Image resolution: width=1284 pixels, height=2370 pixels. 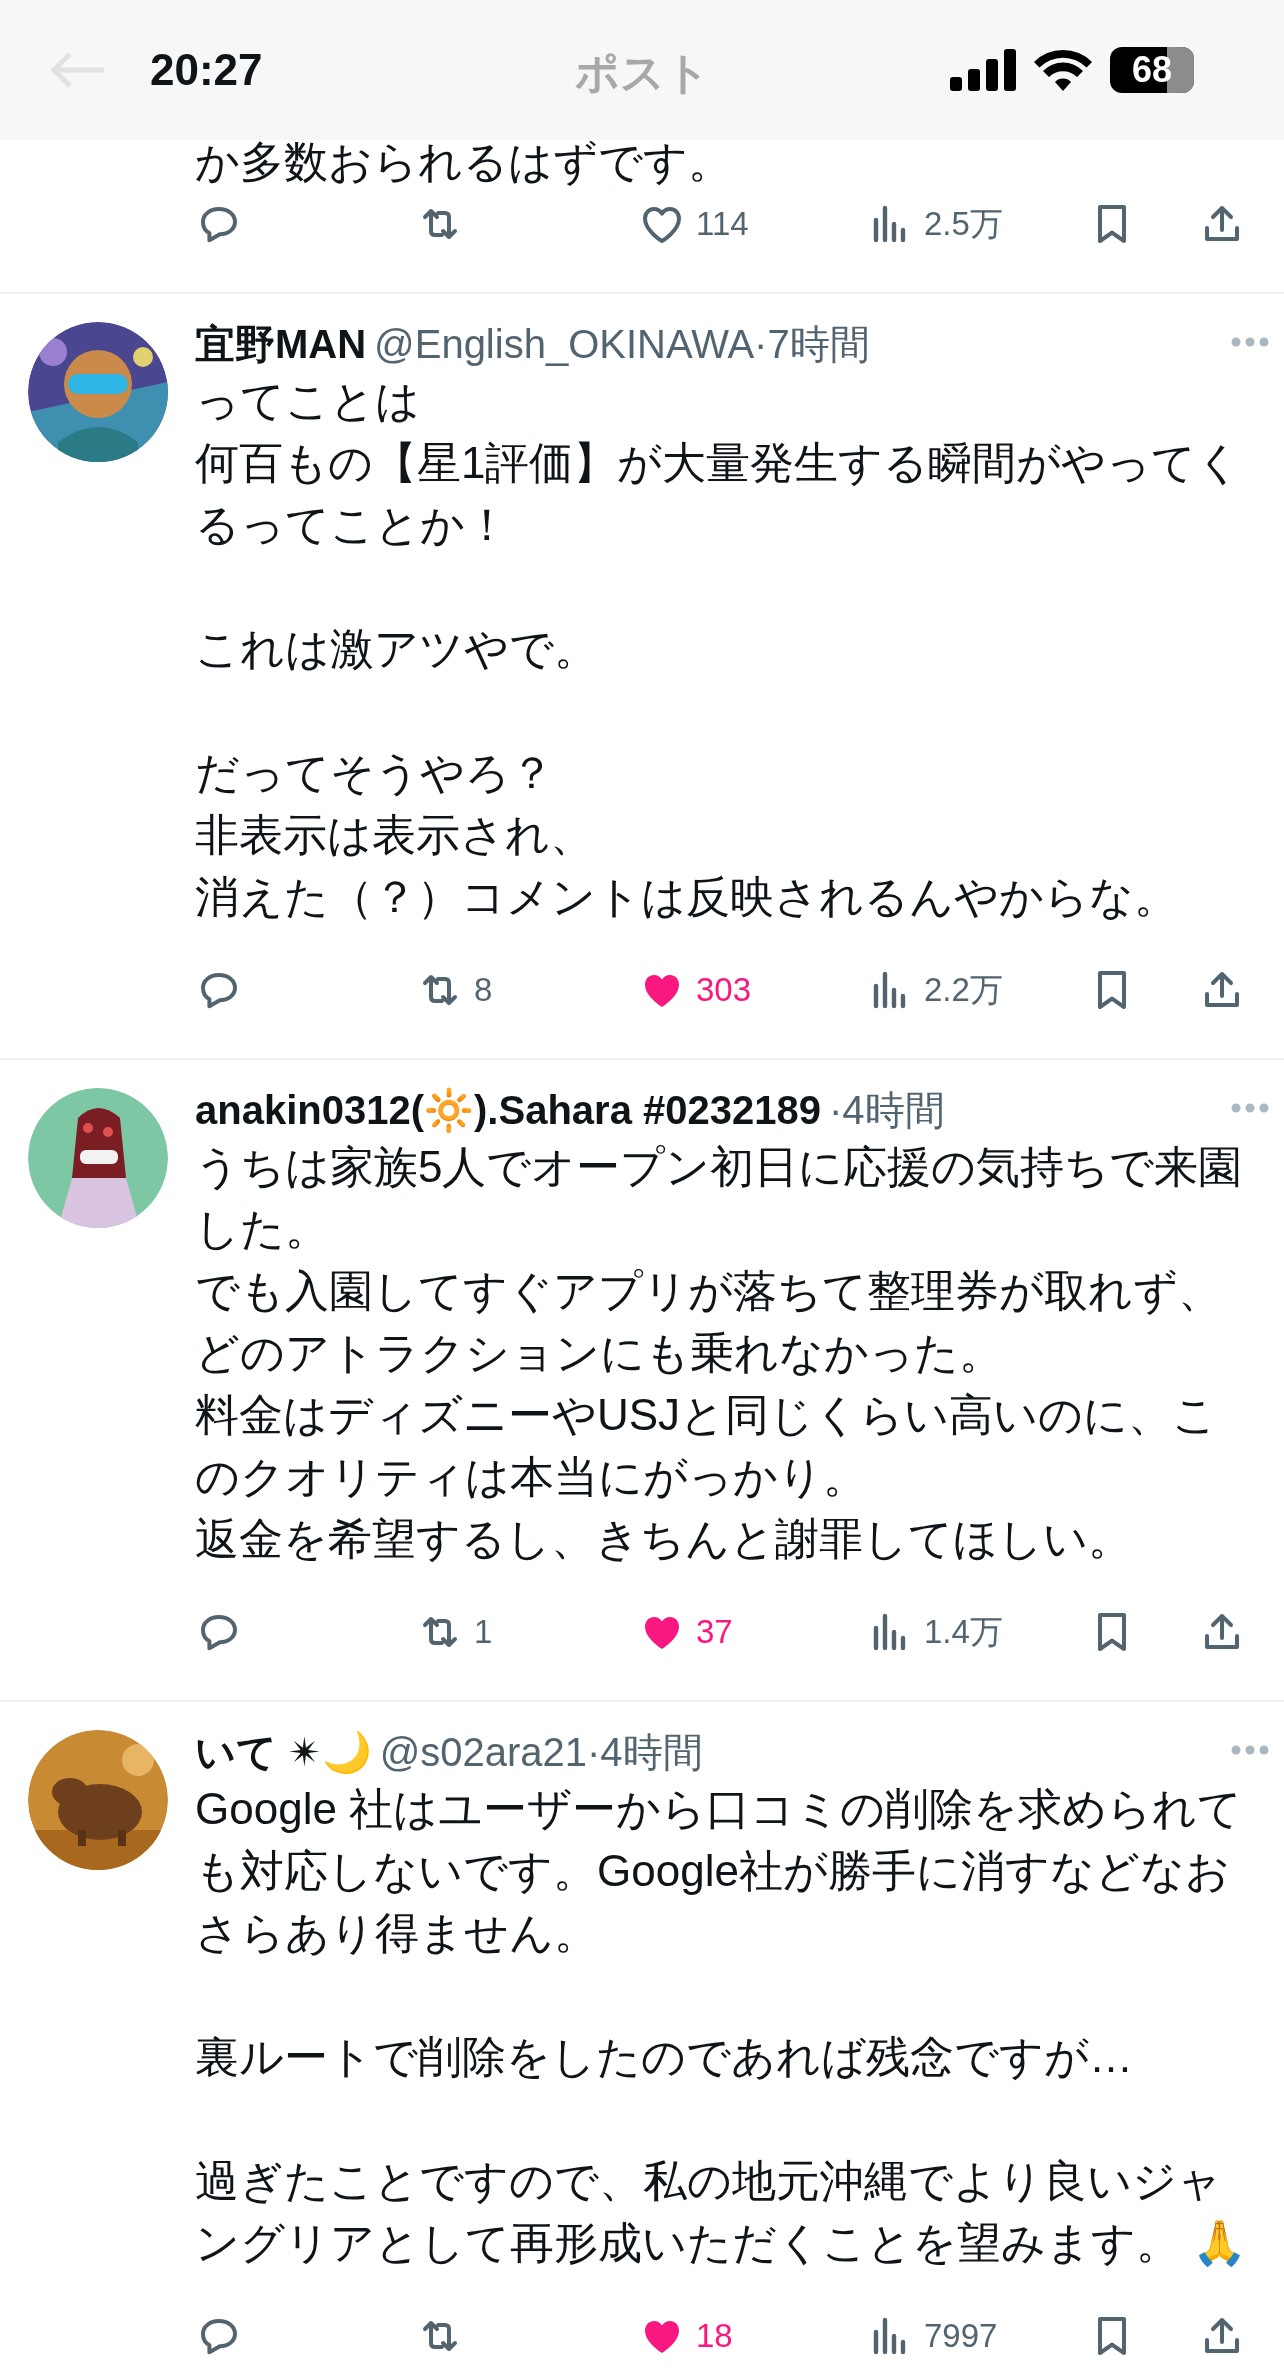 I want to click on count-label: 2.2万, so click(x=963, y=989).